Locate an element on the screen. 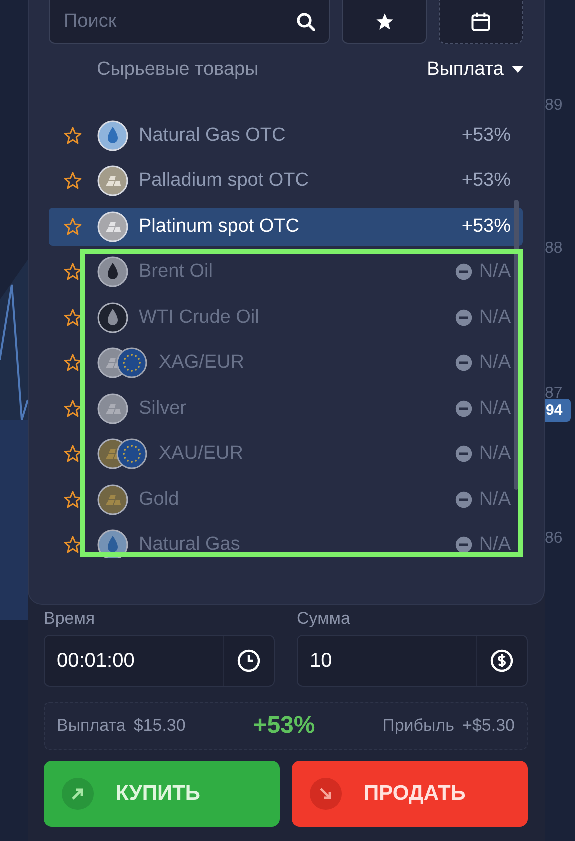 The image size is (575, 841). asset-name: Platinum spot OTC is located at coordinates (219, 227).